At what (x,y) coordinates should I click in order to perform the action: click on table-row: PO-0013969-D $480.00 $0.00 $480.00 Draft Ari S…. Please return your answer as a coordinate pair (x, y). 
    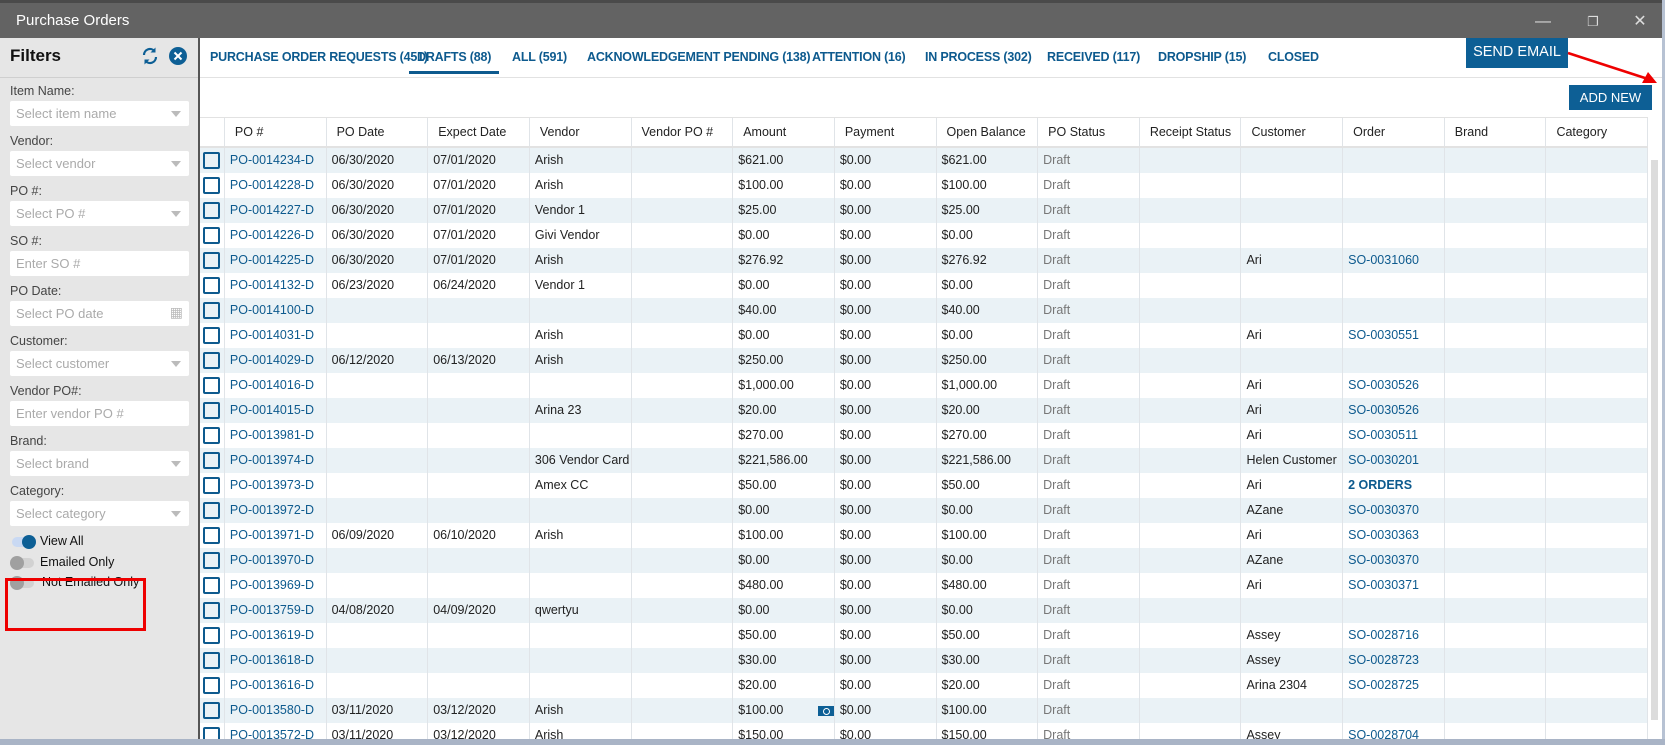
    Looking at the image, I should click on (924, 585).